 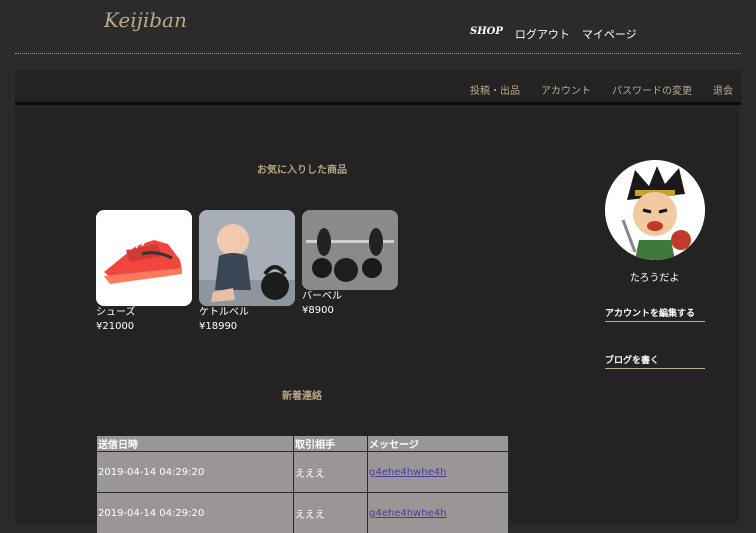 I want to click on avatar, so click(x=655, y=210).